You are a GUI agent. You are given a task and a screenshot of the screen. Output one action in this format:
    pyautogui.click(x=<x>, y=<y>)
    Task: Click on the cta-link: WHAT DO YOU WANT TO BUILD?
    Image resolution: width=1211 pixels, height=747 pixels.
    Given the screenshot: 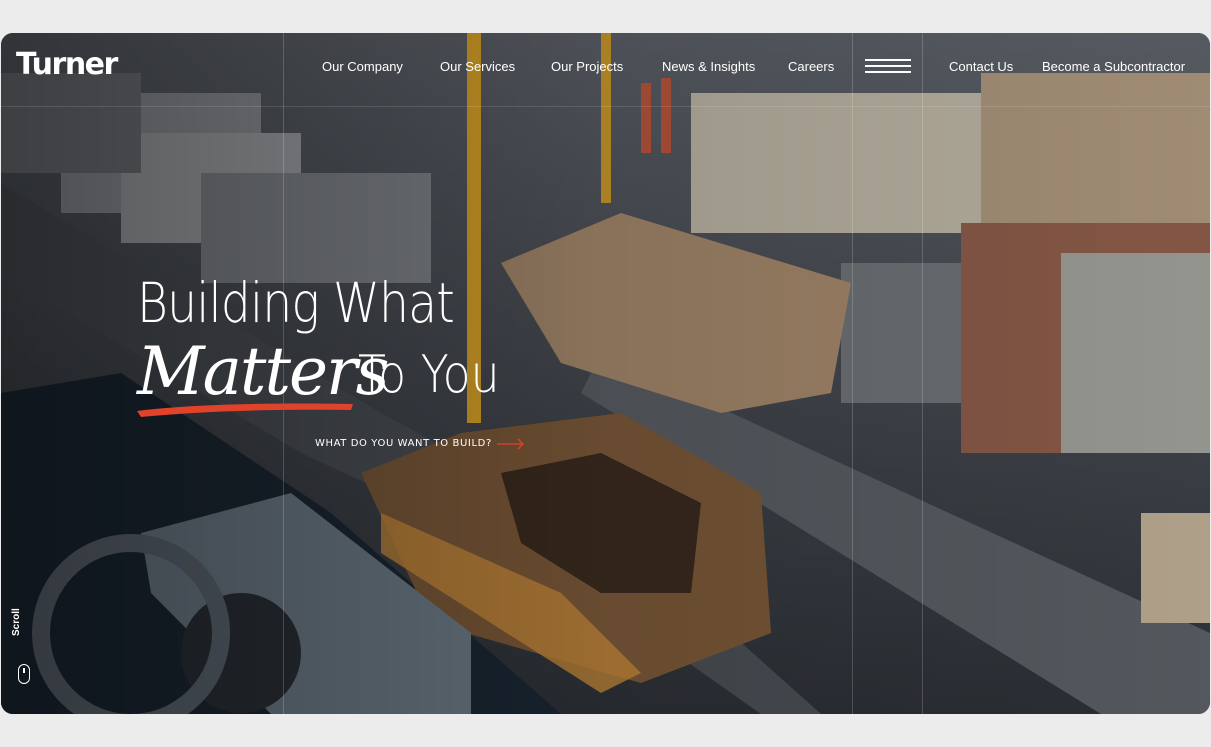 What is the action you would take?
    pyautogui.click(x=403, y=443)
    